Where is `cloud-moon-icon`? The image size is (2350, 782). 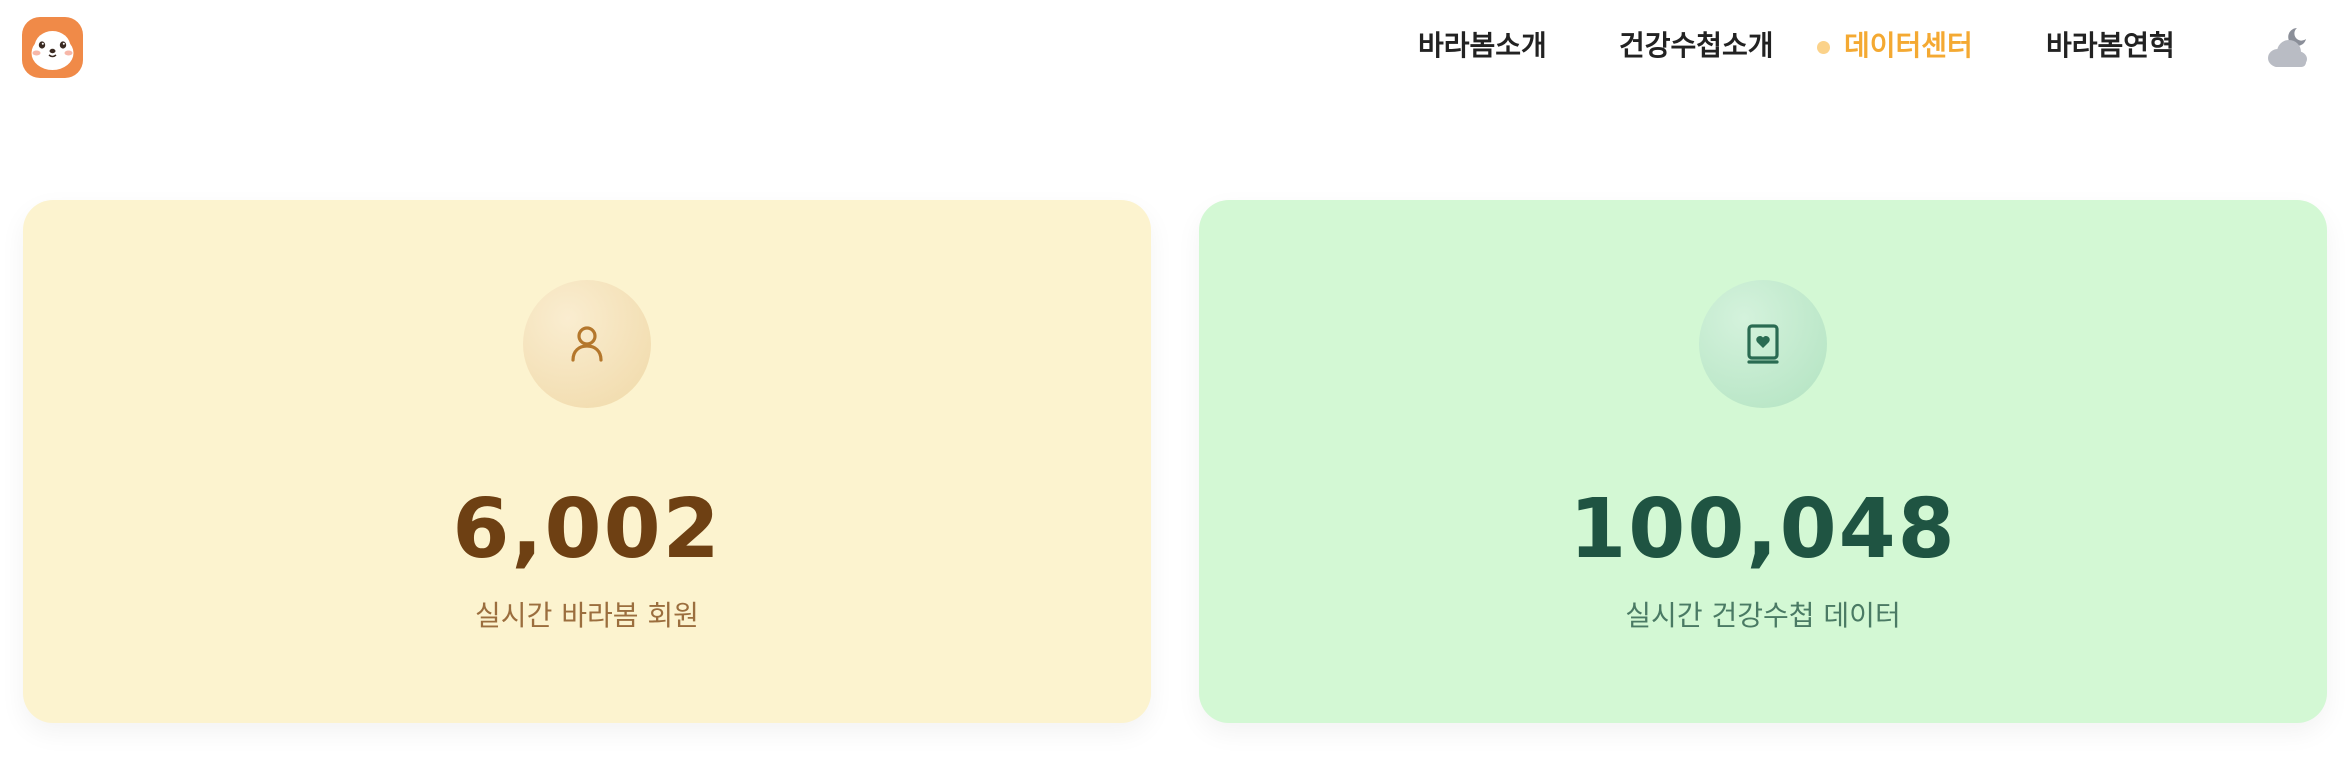 cloud-moon-icon is located at coordinates (2287, 47).